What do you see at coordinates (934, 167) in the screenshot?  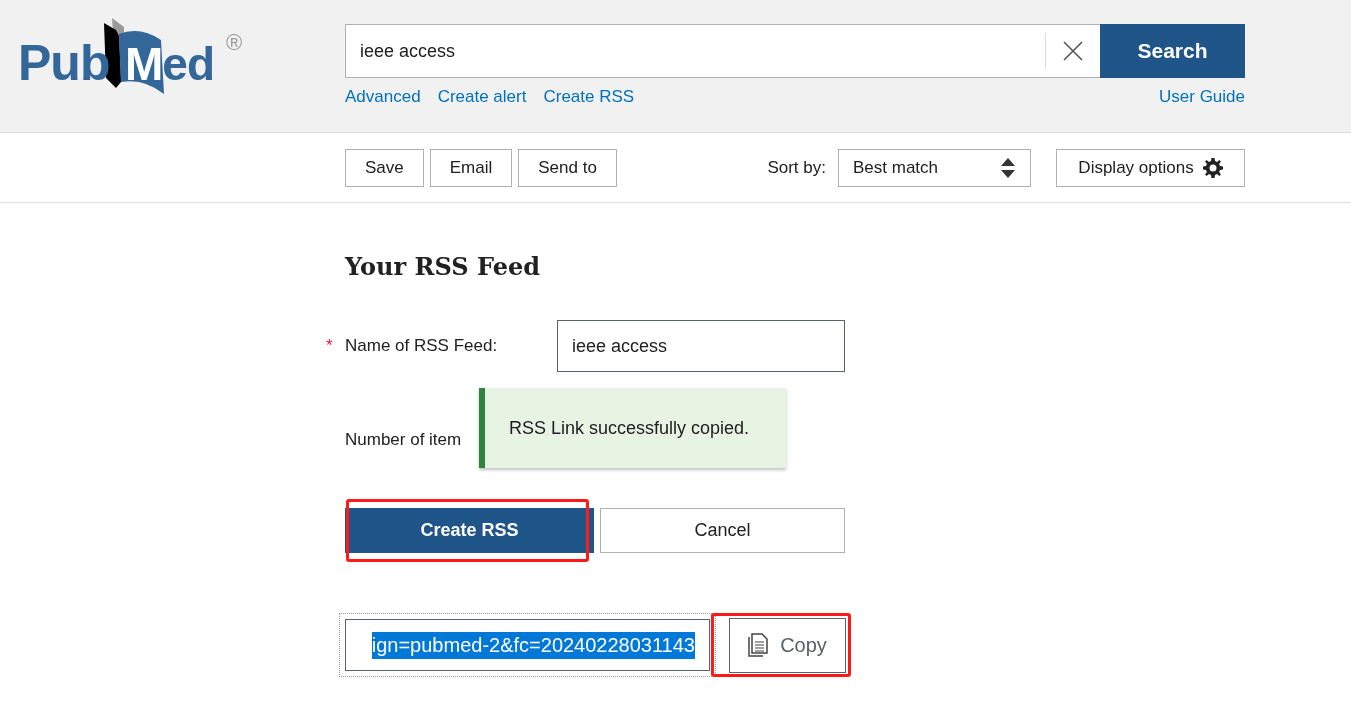 I see `sort-select: Best match` at bounding box center [934, 167].